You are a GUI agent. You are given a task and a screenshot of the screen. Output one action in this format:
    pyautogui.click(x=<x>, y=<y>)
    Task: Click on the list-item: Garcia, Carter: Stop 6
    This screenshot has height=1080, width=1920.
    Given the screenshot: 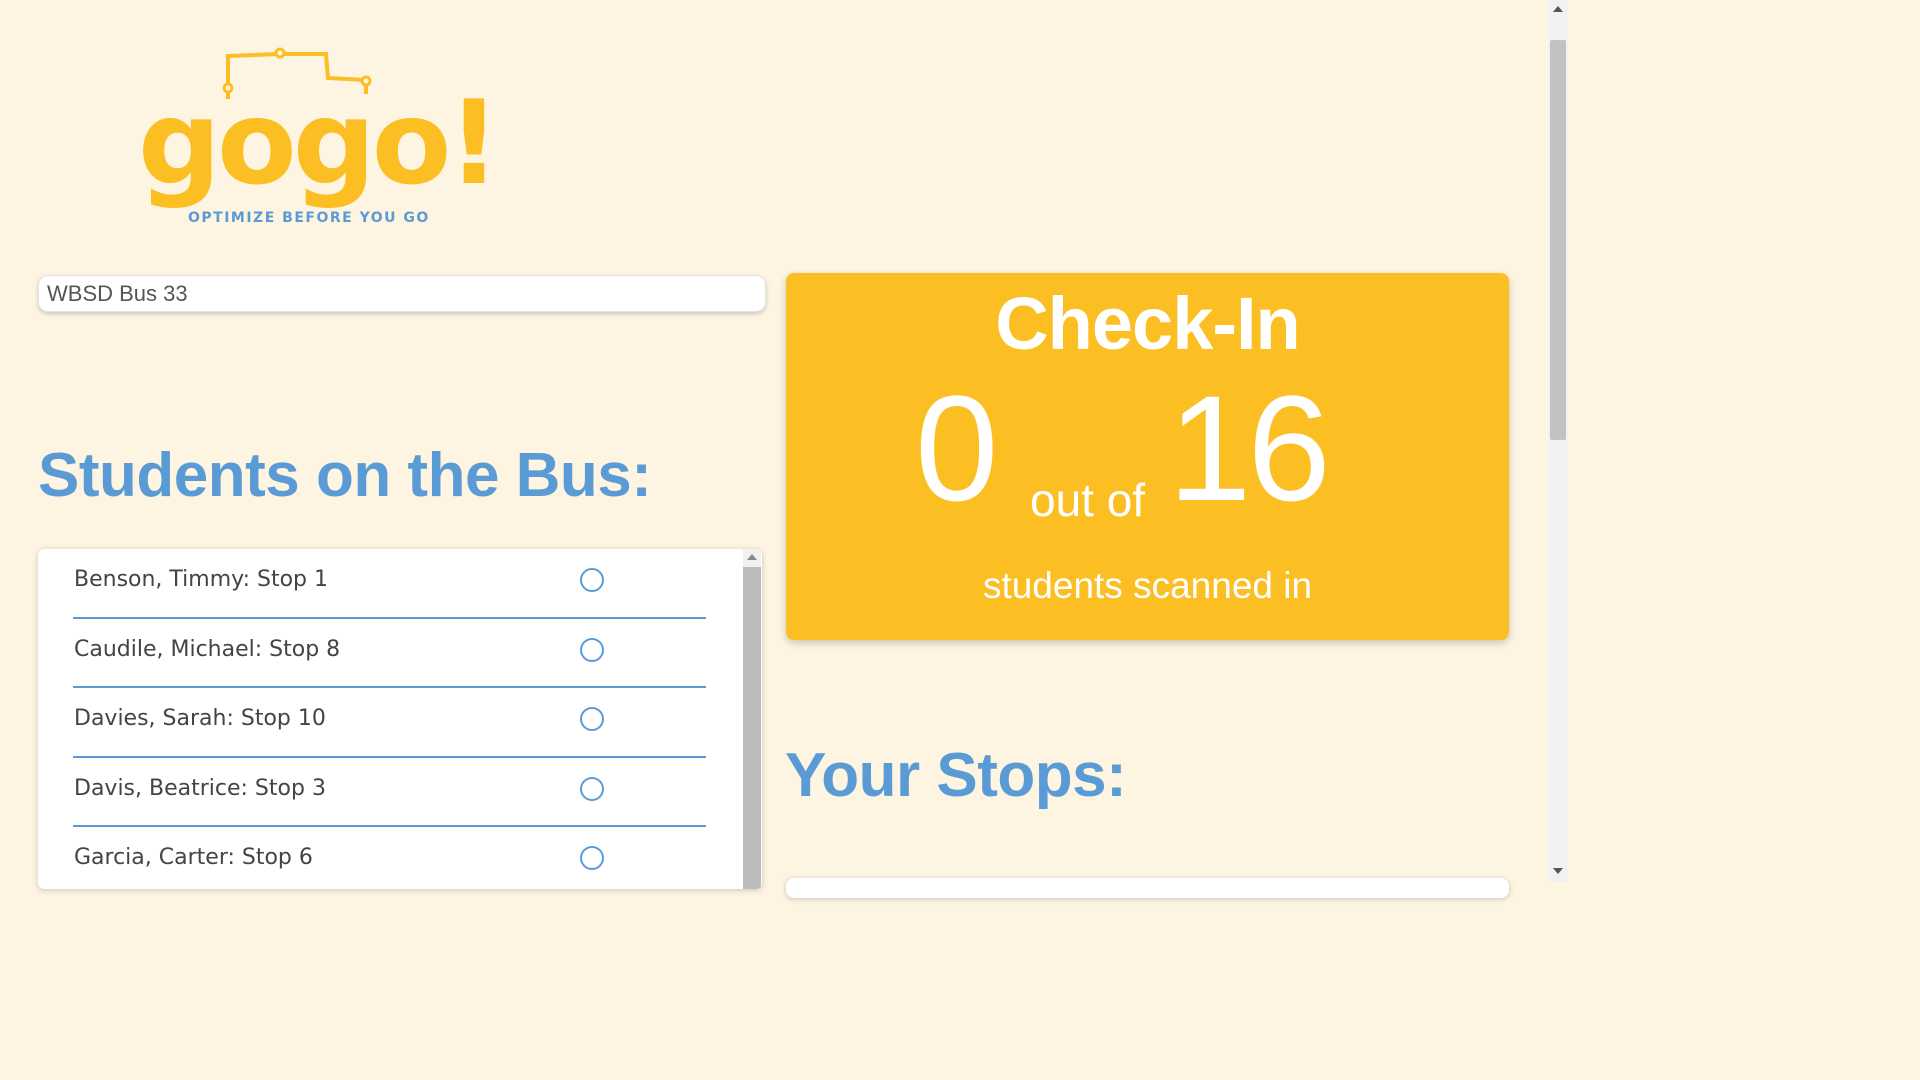 What is the action you would take?
    pyautogui.click(x=389, y=858)
    